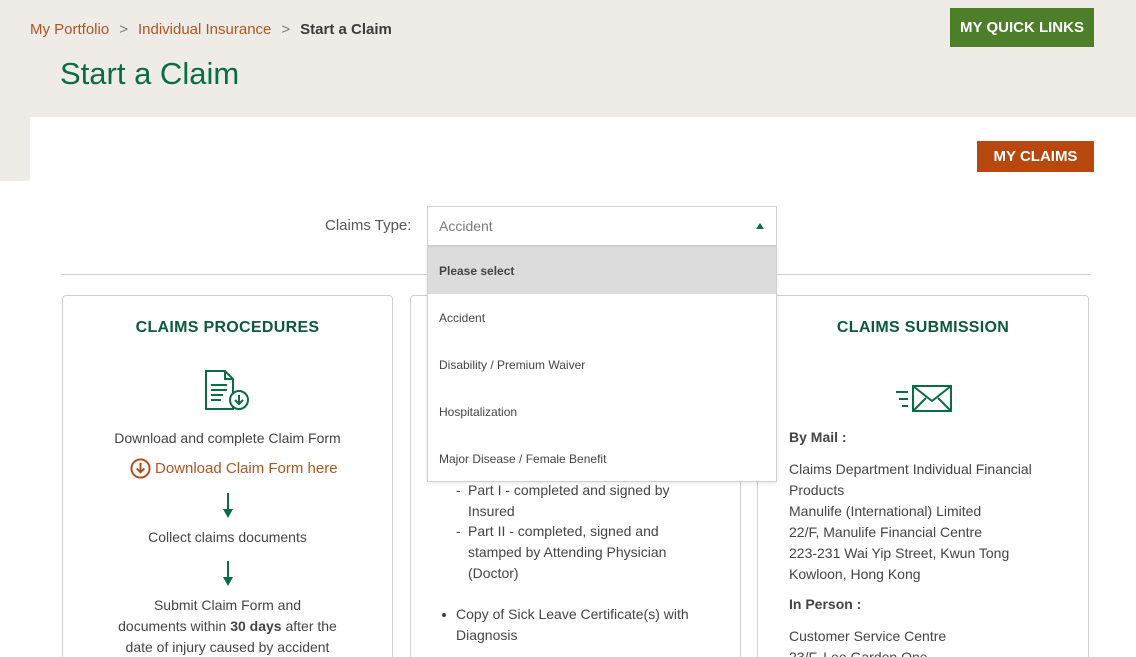 The image size is (1136, 657). What do you see at coordinates (825, 604) in the screenshot?
I see `in-person-heading: In Person :` at bounding box center [825, 604].